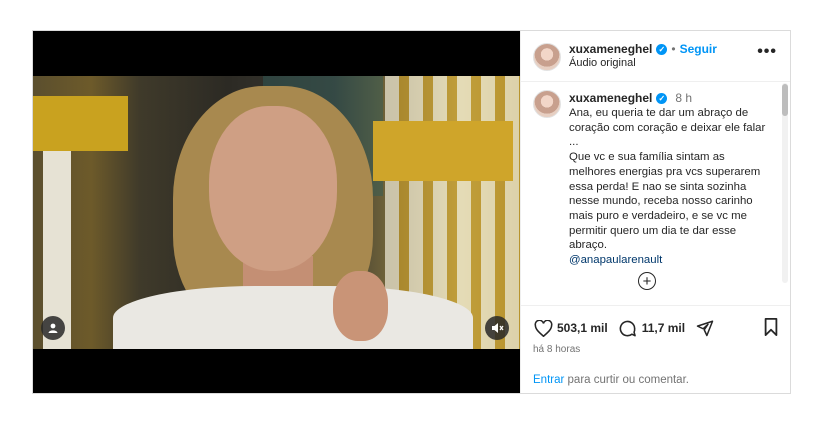  What do you see at coordinates (767, 52) in the screenshot?
I see `more-options-icon: •••` at bounding box center [767, 52].